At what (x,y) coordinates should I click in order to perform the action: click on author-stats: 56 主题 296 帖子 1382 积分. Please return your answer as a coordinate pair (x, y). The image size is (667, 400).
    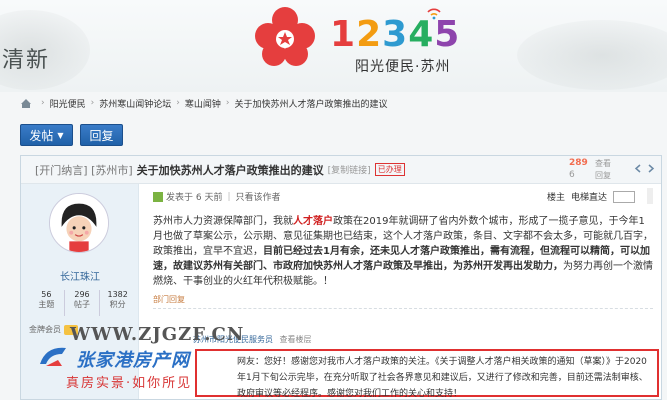
    Looking at the image, I should click on (82, 303).